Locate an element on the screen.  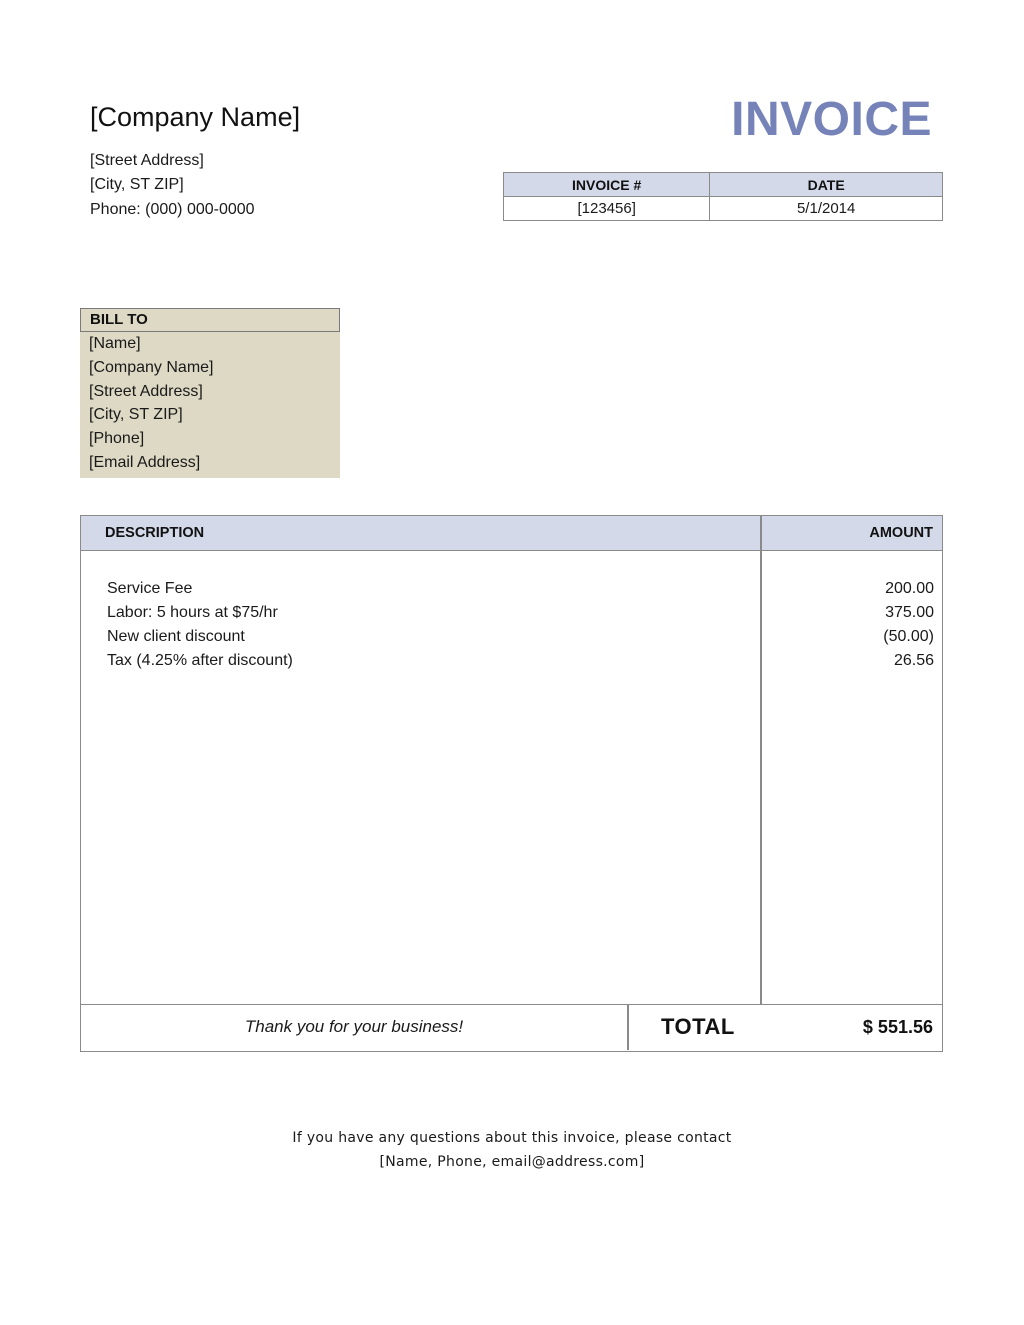
invoice-number-header: INVOICE # is located at coordinates (606, 184).